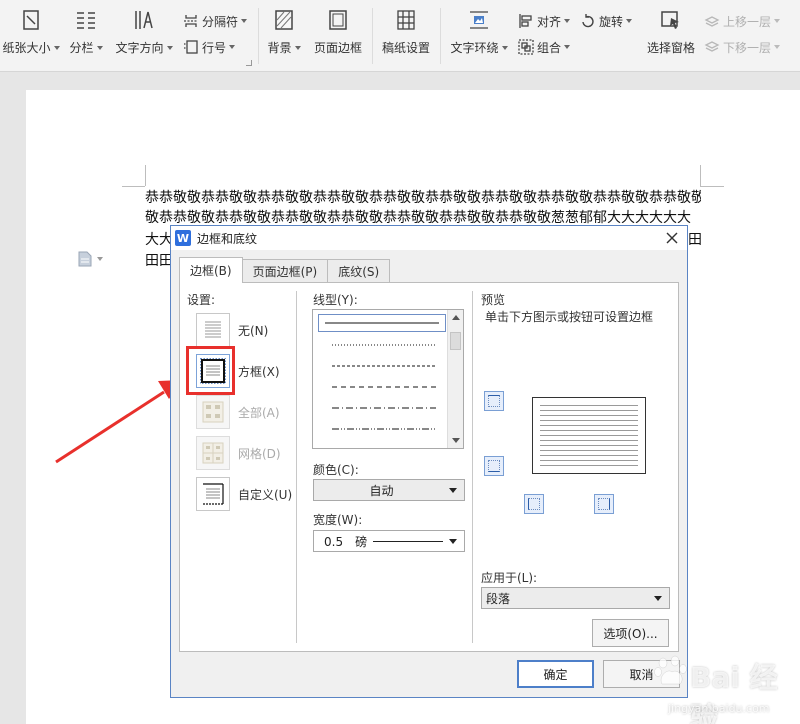 This screenshot has height=724, width=800. Describe the element at coordinates (81, 48) in the screenshot. I see `columns-label: 分栏` at that location.